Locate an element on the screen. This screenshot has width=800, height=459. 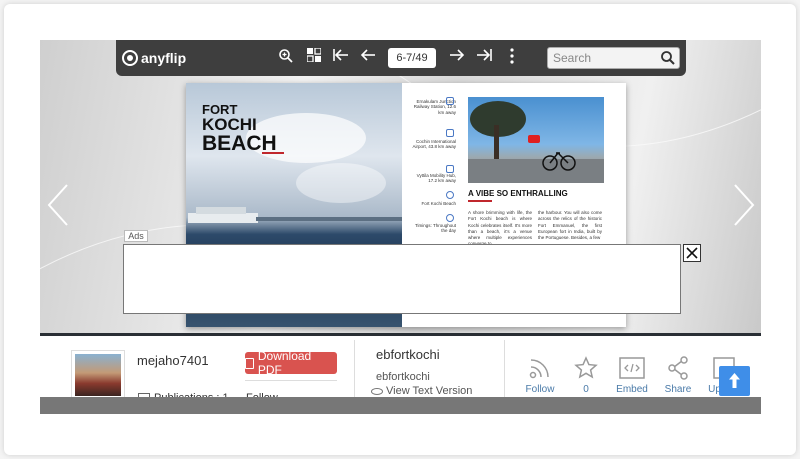
prev-page-arrow-icon is located at coordinates (58, 205).